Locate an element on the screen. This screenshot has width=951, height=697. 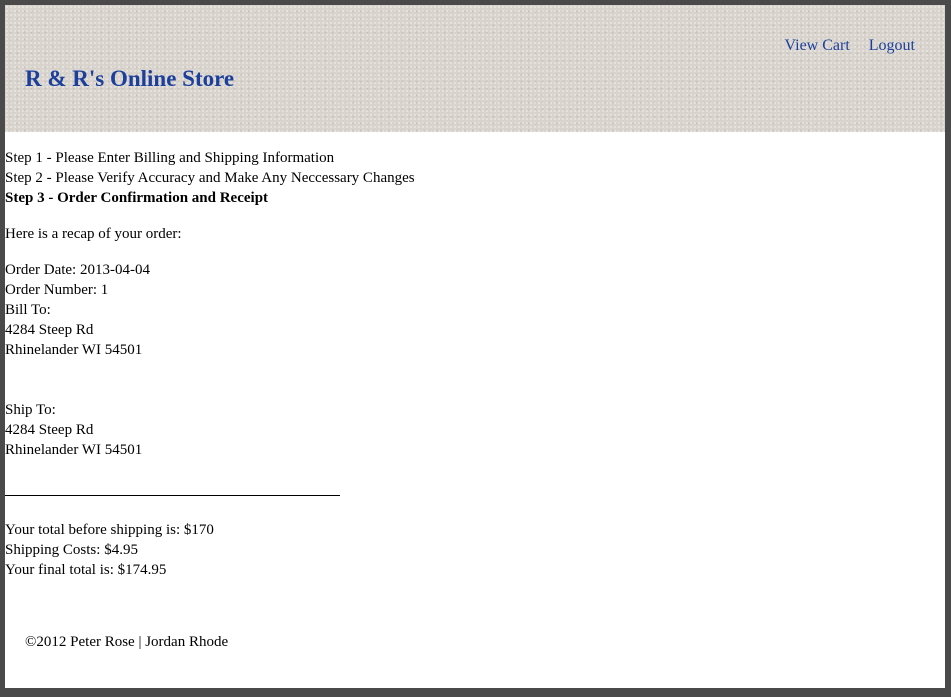
recap-intro: Here is a recap of your order: is located at coordinates (93, 234).